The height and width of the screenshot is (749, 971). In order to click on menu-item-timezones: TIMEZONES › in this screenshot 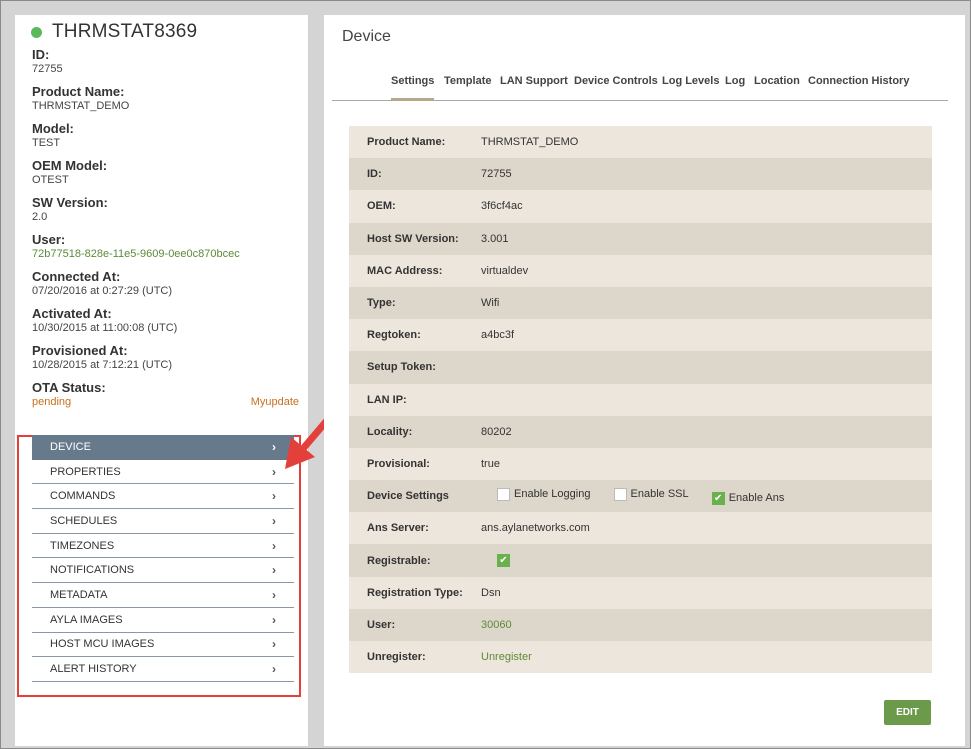, I will do `click(163, 546)`.